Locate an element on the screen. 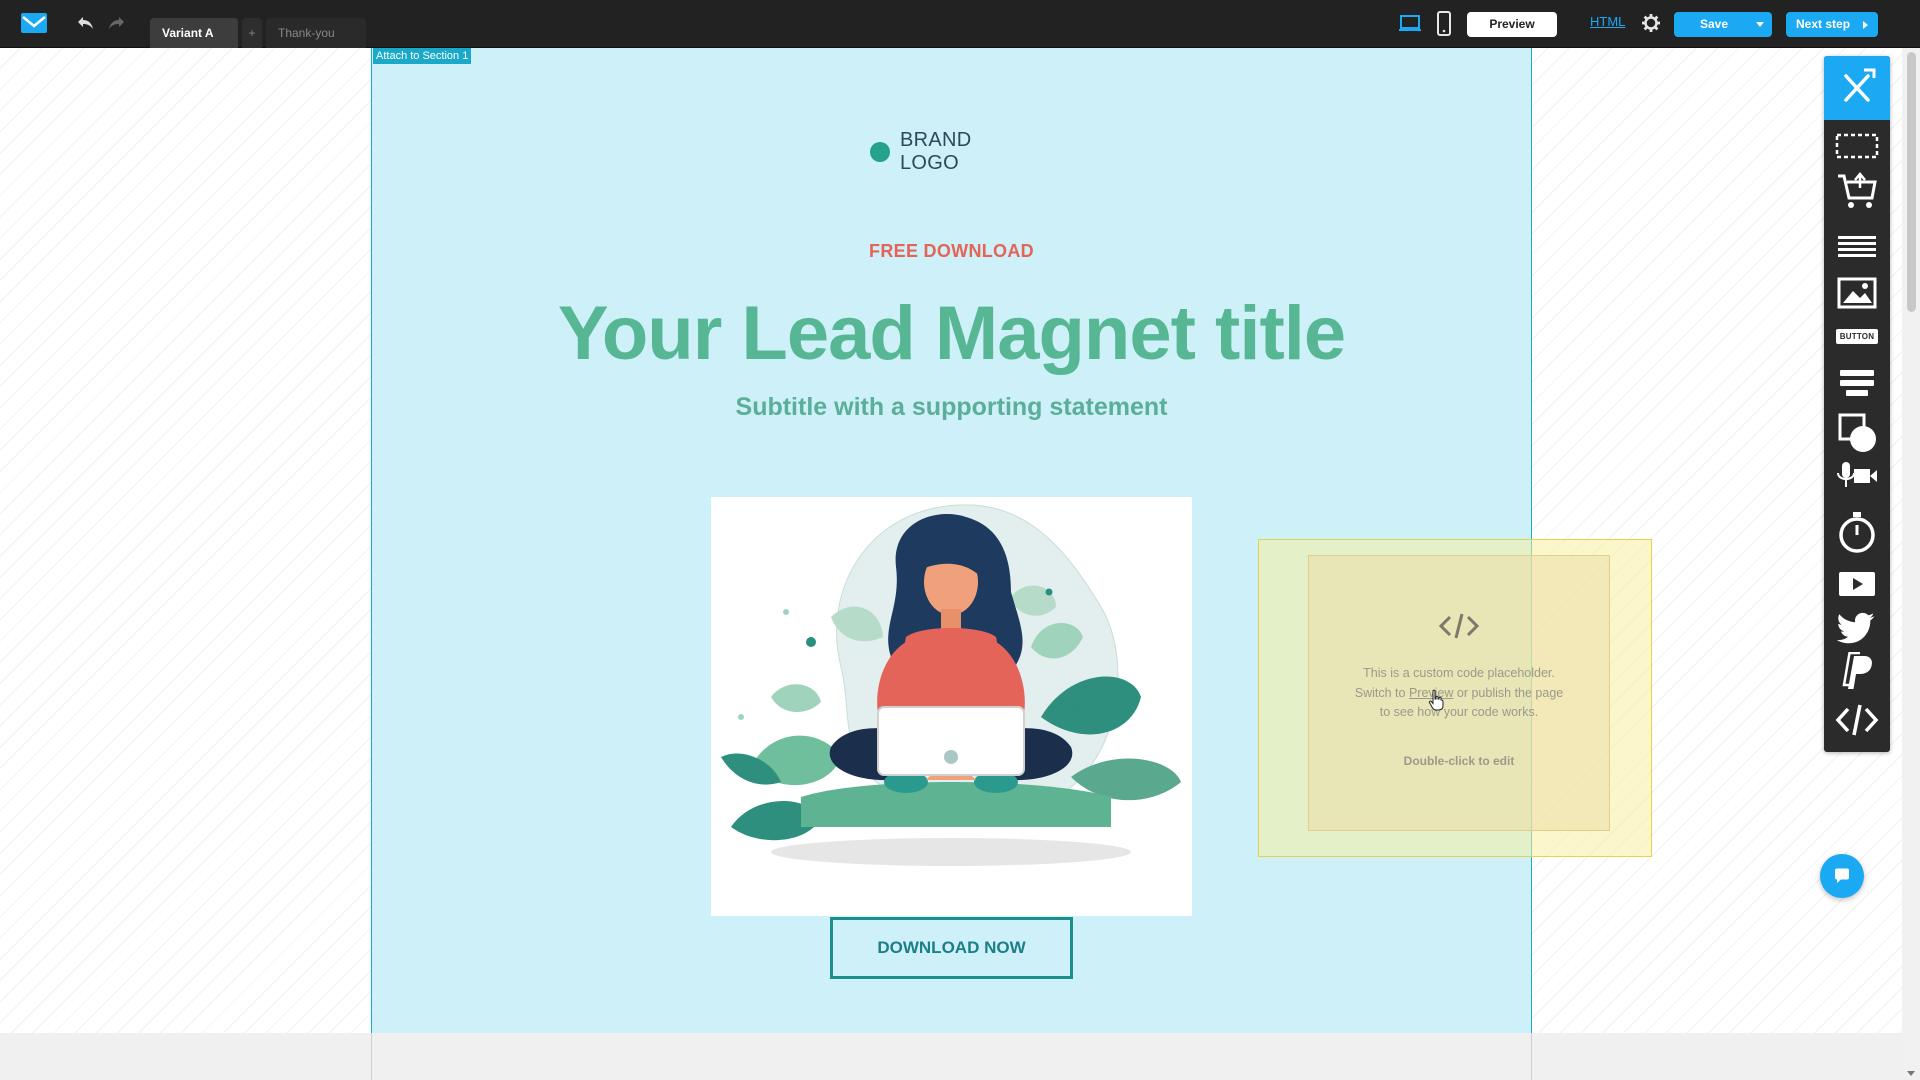 The image size is (1920, 1080). hand-cursor-icon is located at coordinates (1436, 700).